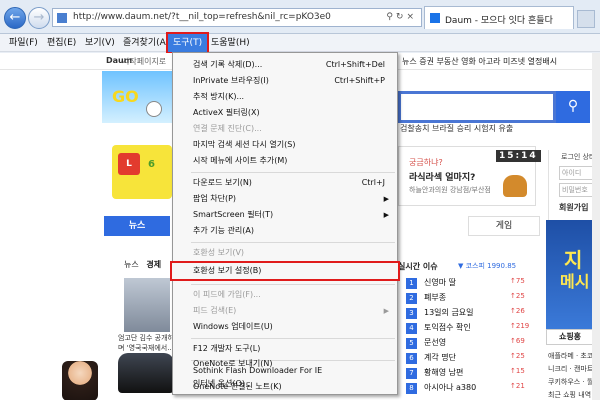 Image resolution: width=600 pixels, height=400 pixels. I want to click on menu-compat-view-placeholder, so click(285, 237).